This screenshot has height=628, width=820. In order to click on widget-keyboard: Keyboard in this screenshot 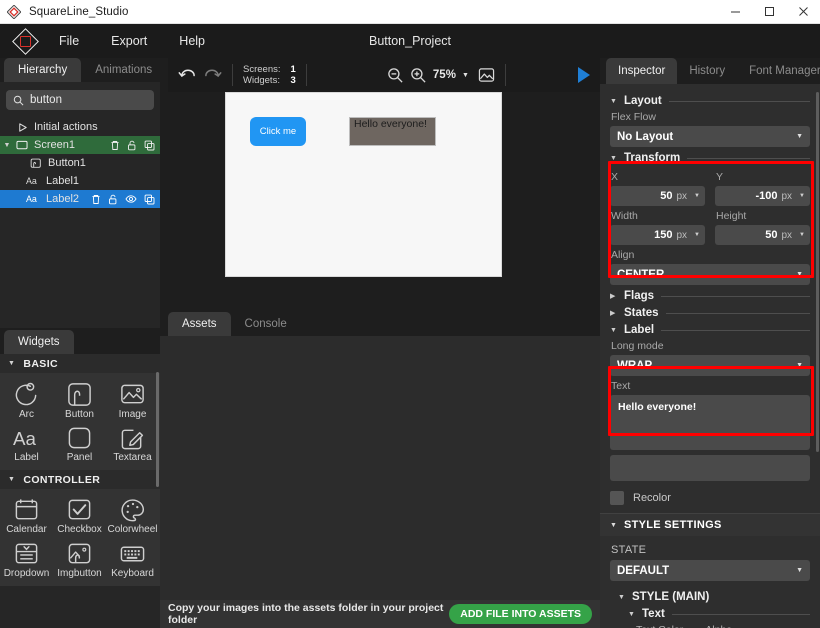, I will do `click(132, 559)`.